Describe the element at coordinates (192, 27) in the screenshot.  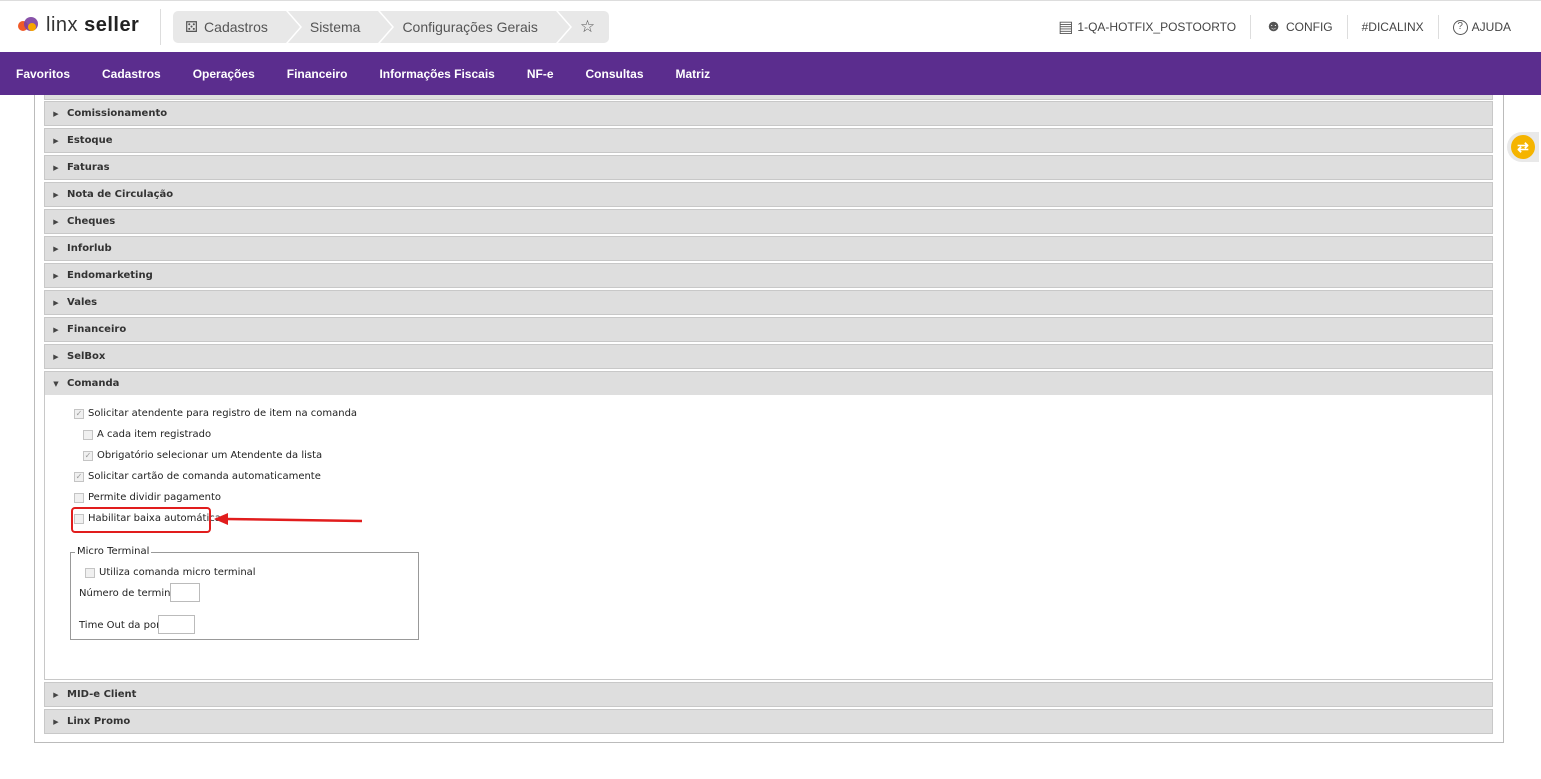
I see `users-icon: ⚄` at that location.